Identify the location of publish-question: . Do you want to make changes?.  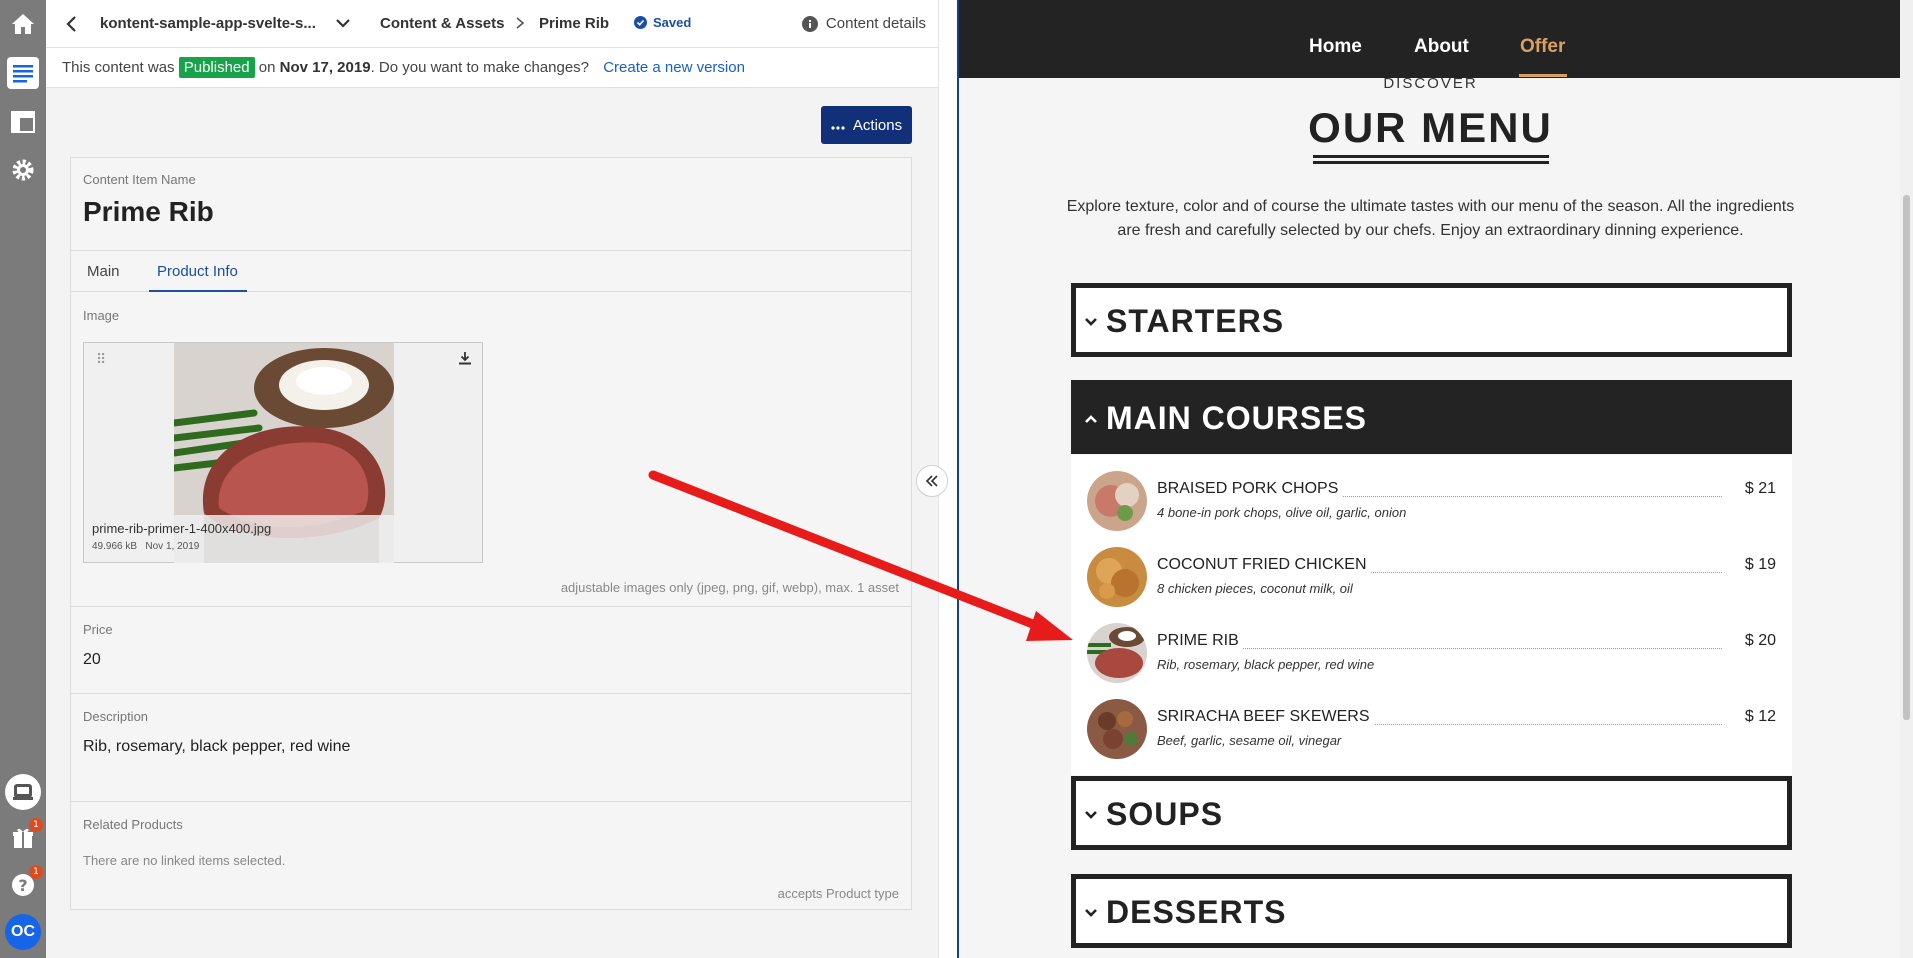
(480, 67).